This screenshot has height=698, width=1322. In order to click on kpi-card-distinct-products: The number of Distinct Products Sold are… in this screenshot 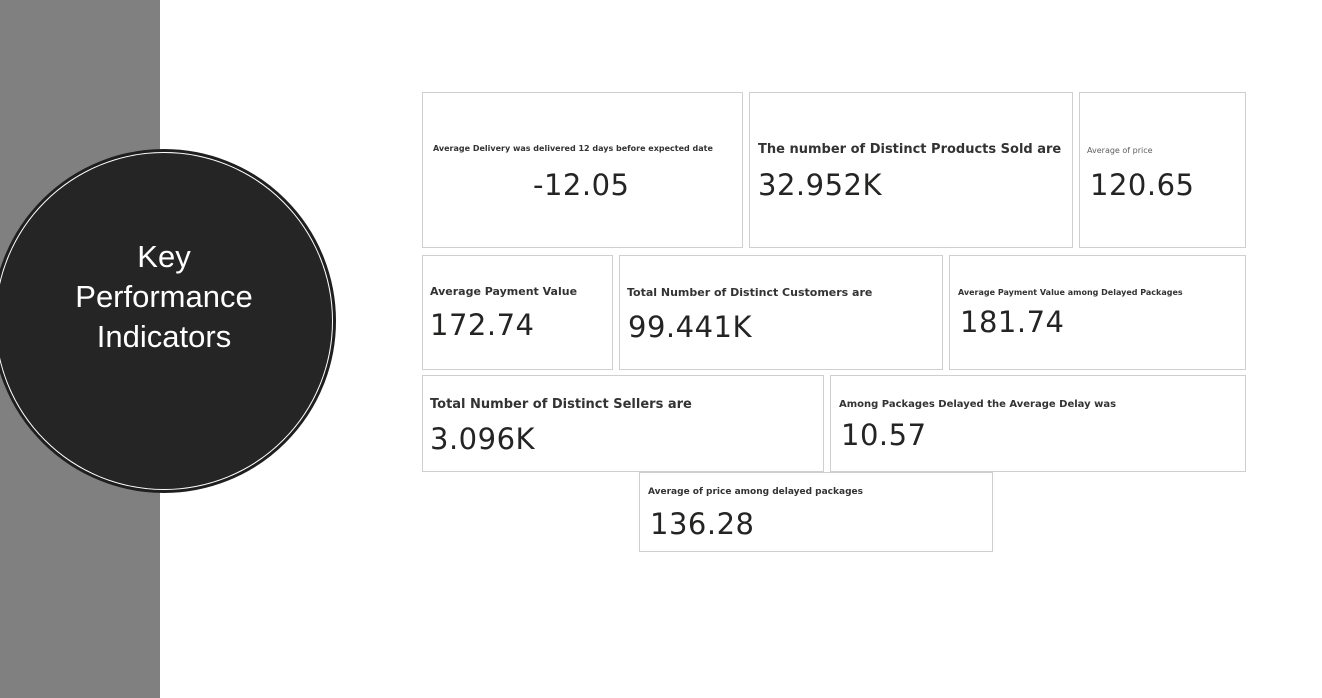, I will do `click(911, 170)`.